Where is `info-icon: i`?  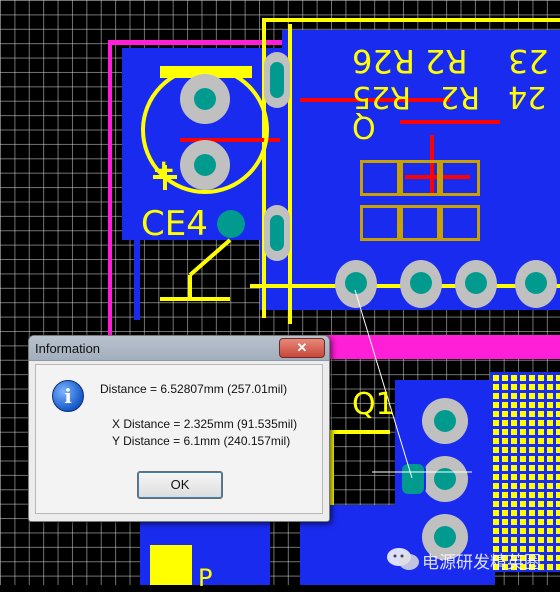
info-icon: i is located at coordinates (68, 396).